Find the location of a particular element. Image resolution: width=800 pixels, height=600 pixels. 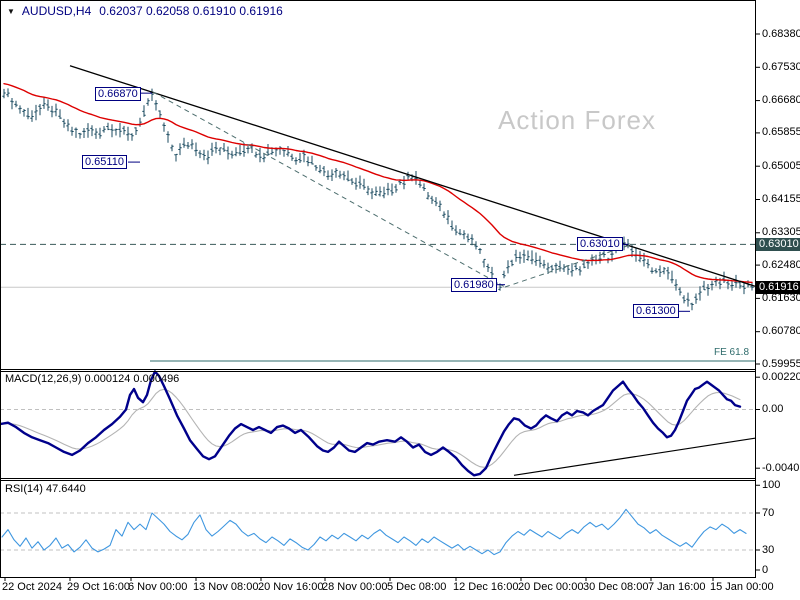

y-axis-tick-label: 0 is located at coordinates (765, 569).